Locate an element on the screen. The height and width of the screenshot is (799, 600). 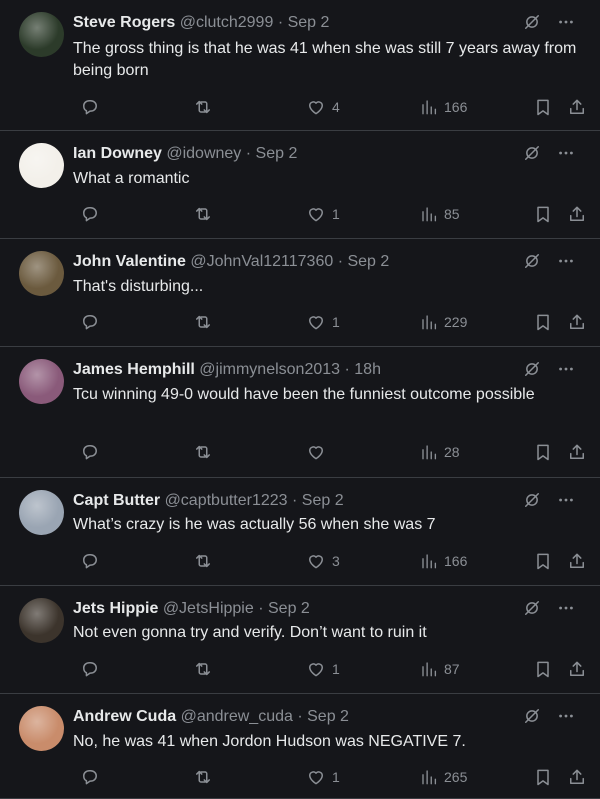
display-name: Jets Hippie is located at coordinates (115, 608).